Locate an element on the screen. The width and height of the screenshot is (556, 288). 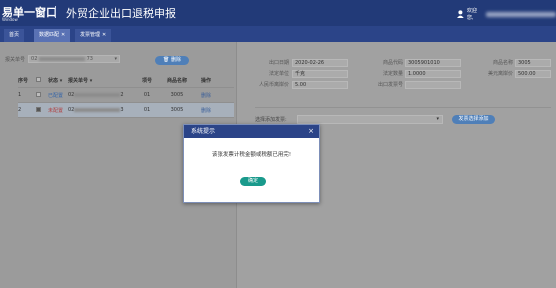
search-label: 报关单号 is located at coordinates (15, 59).